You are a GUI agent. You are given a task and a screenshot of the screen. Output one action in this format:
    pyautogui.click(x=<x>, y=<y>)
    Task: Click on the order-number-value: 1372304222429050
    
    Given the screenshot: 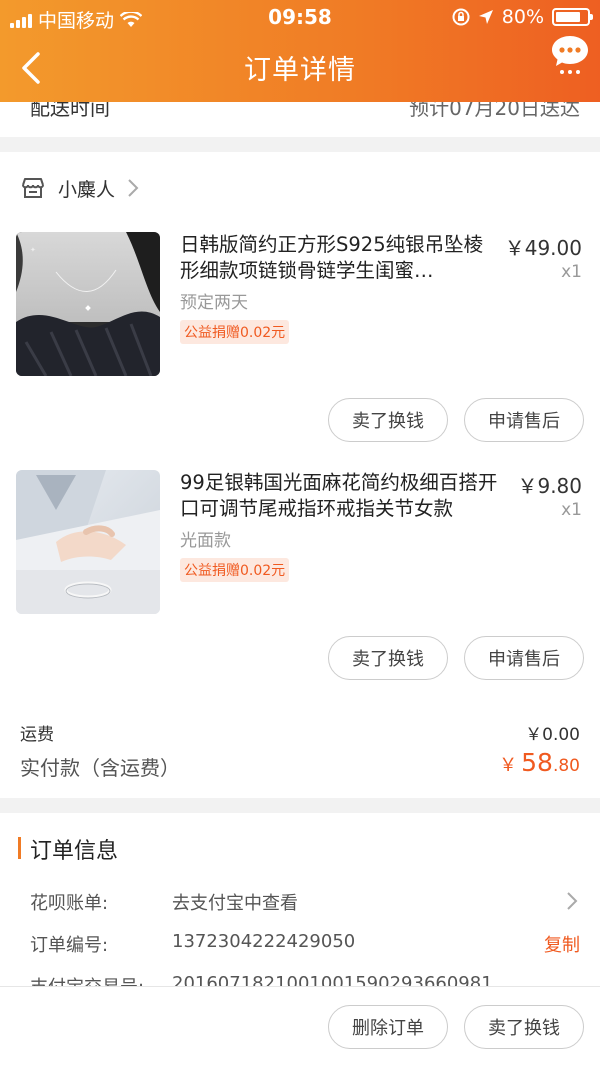 What is the action you would take?
    pyautogui.click(x=264, y=941)
    